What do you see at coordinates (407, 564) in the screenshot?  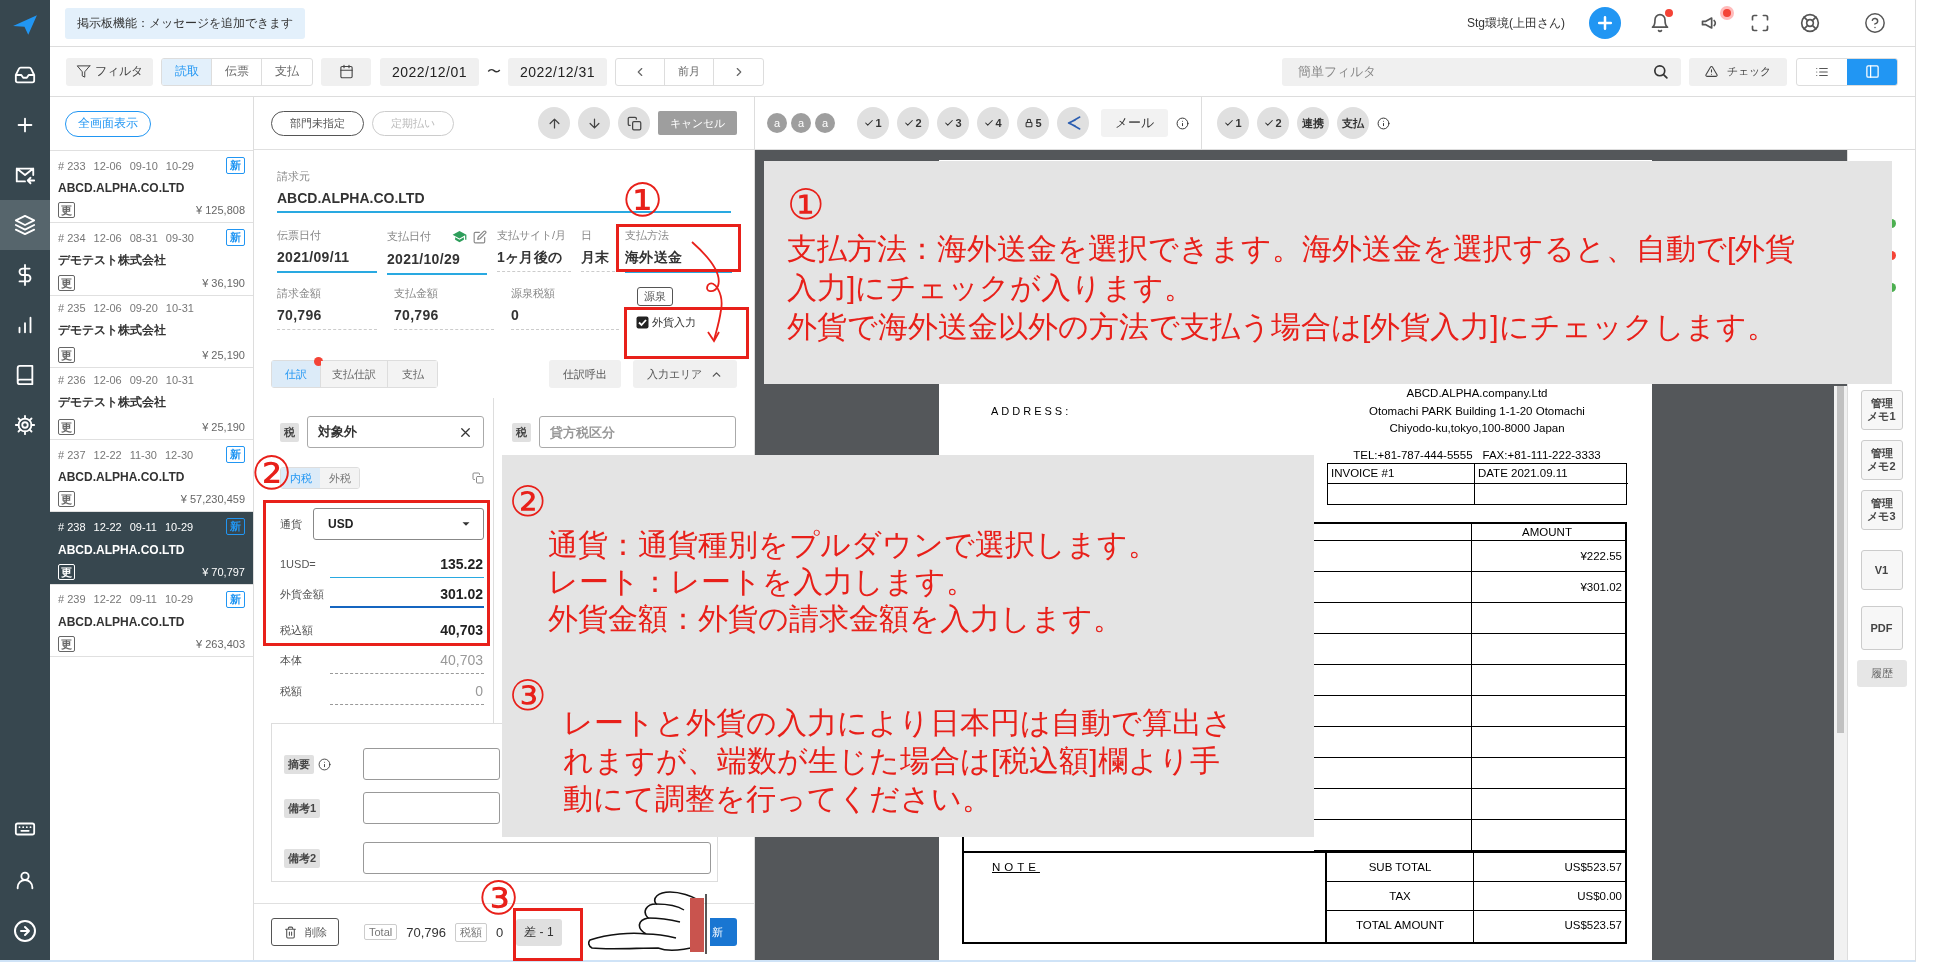 I see `rate-field: 135.22` at bounding box center [407, 564].